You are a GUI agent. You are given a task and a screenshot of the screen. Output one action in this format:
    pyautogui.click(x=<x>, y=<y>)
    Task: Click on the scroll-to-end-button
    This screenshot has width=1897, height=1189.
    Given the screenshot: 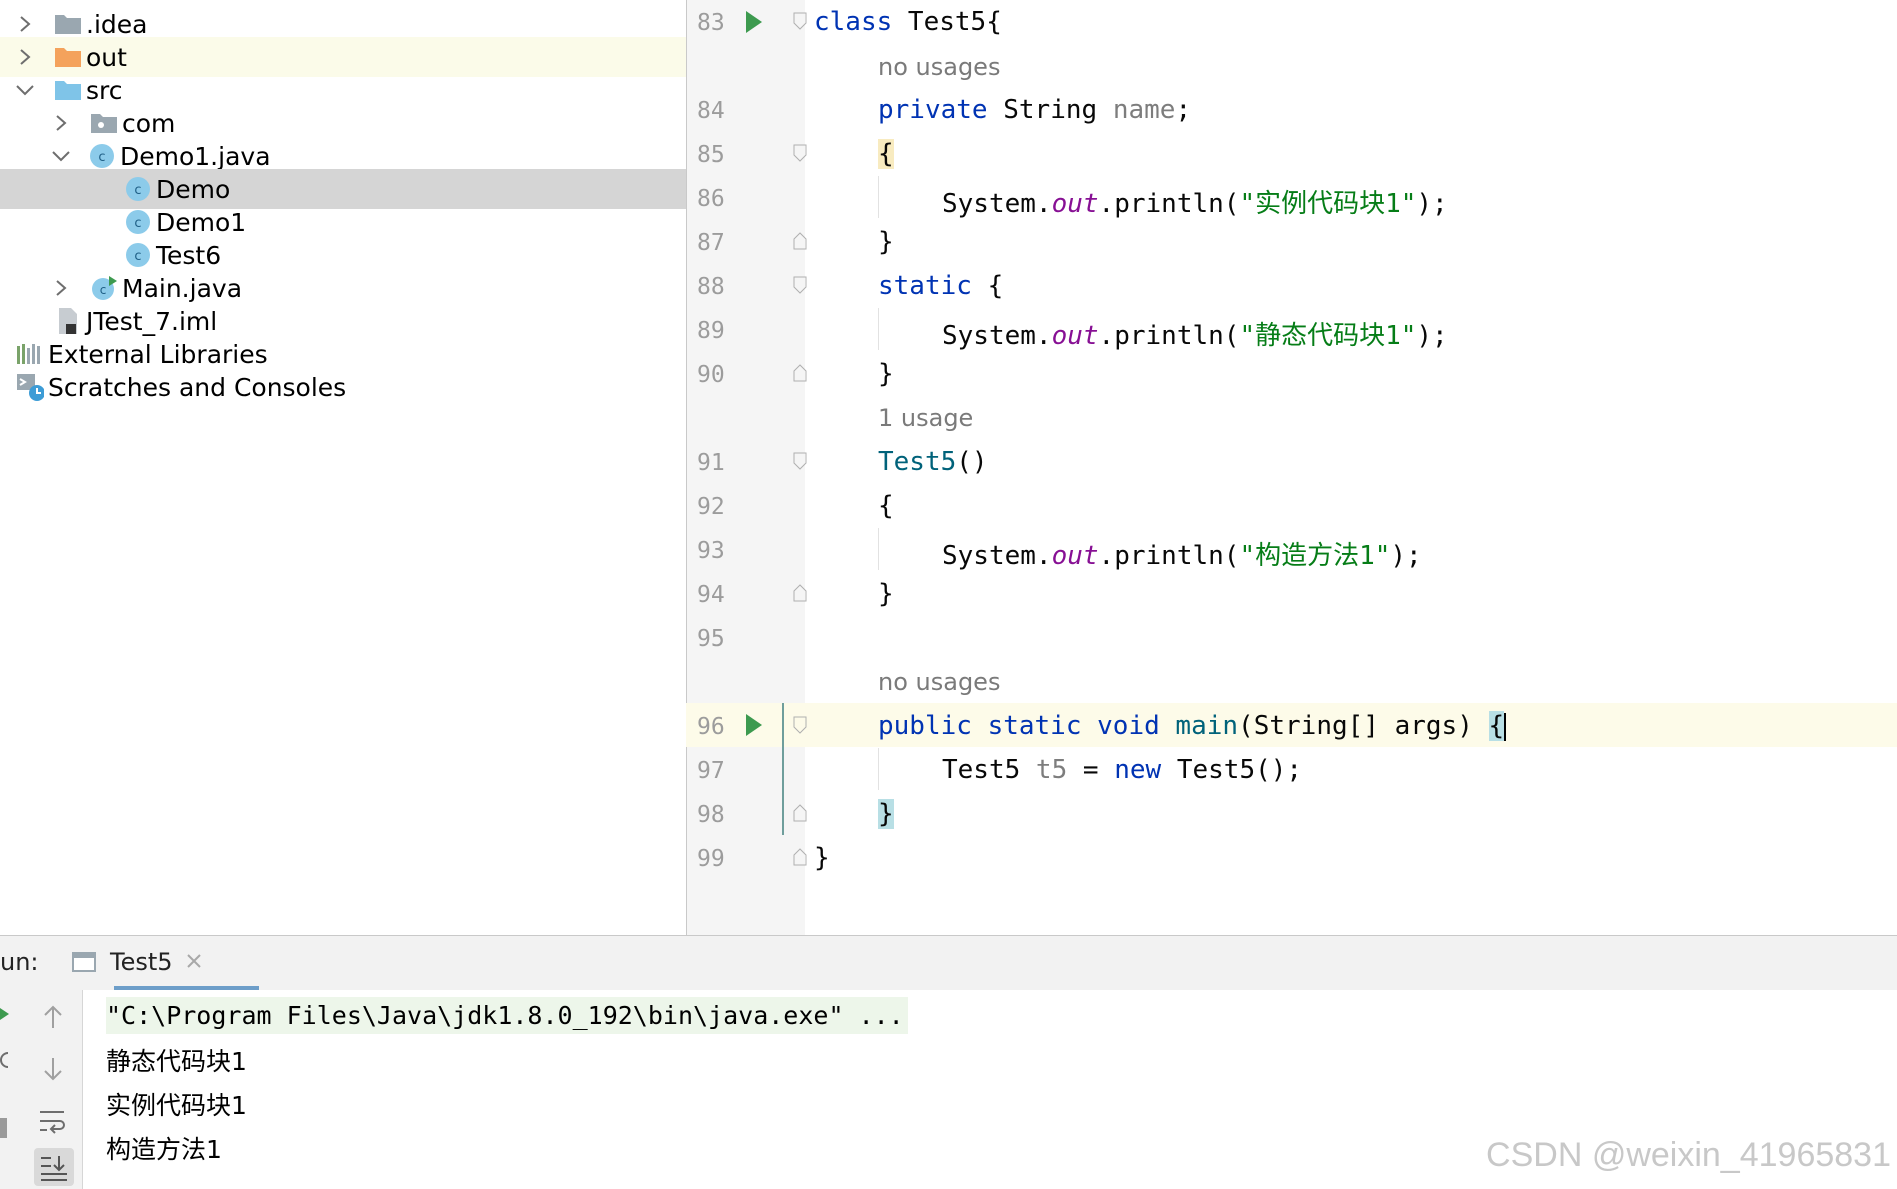 What is the action you would take?
    pyautogui.click(x=54, y=1167)
    